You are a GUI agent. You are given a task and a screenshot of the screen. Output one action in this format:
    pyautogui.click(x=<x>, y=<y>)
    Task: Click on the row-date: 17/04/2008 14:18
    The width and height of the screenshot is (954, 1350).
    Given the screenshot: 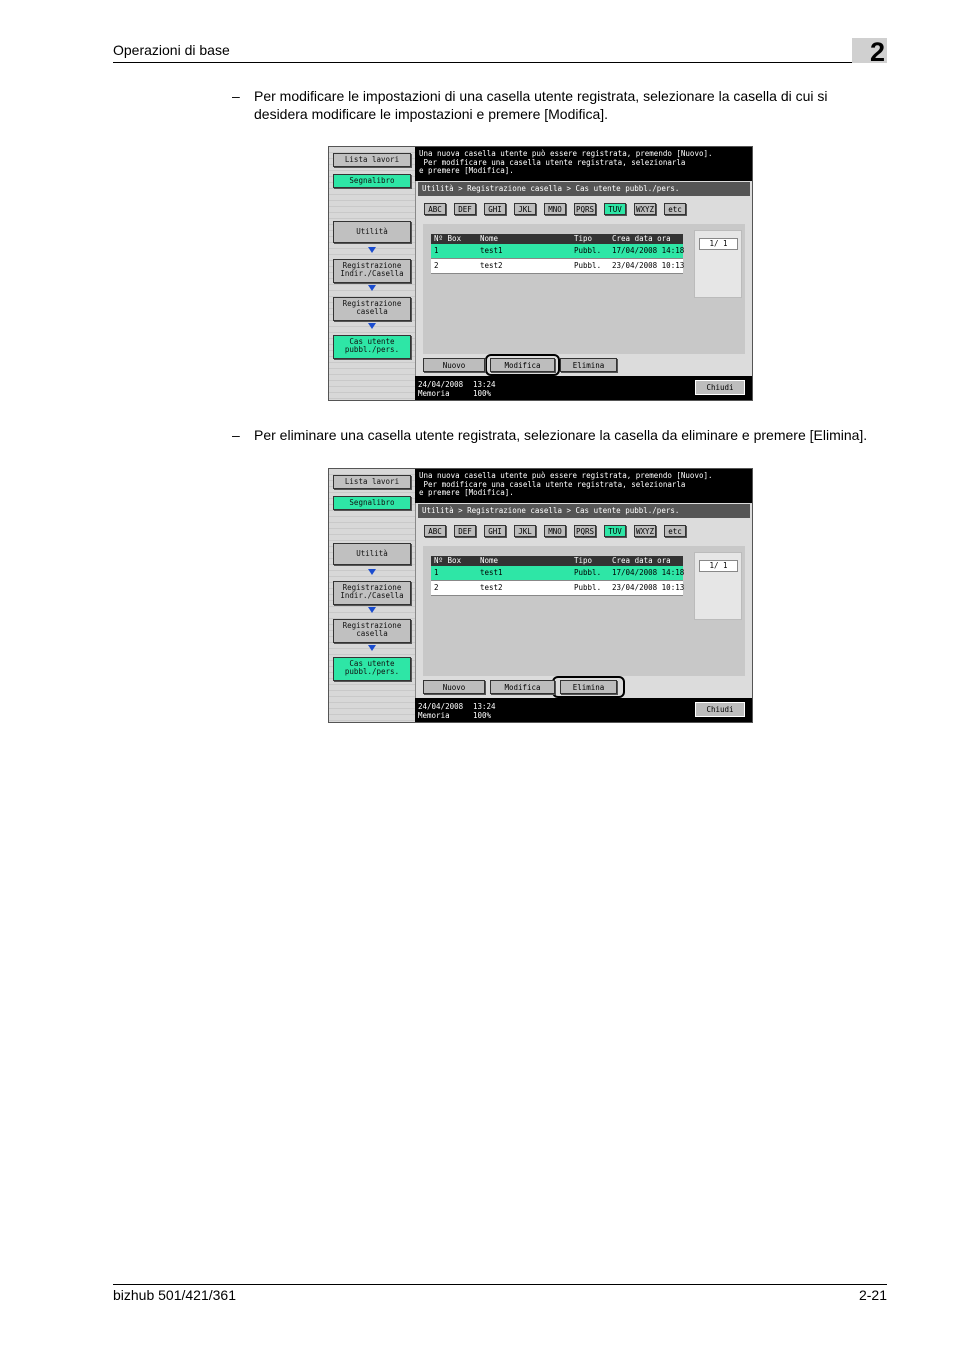 What is the action you would take?
    pyautogui.click(x=648, y=250)
    